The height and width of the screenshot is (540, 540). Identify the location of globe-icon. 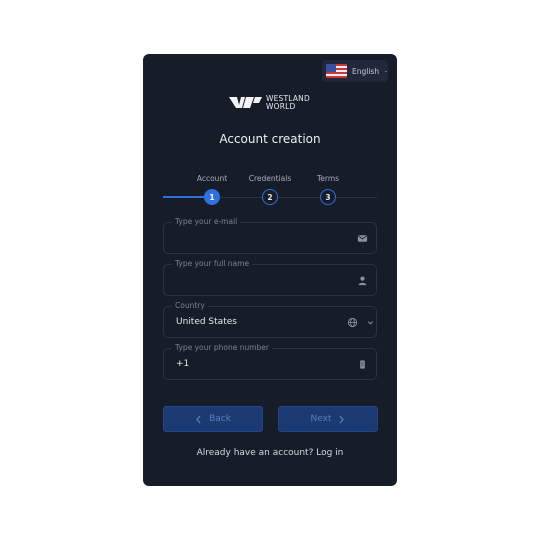
(352, 322).